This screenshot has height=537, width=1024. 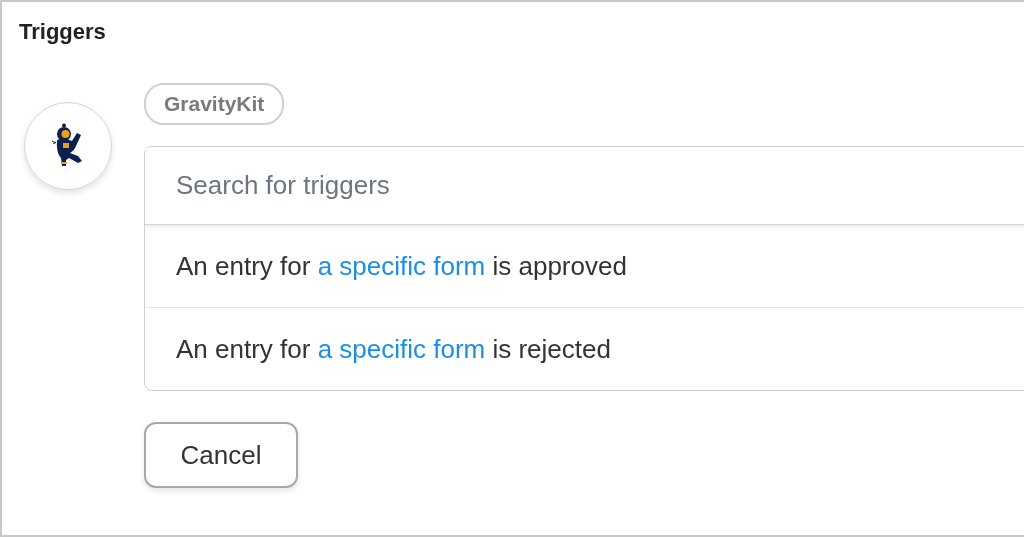 I want to click on cancel-button: Cancel, so click(x=221, y=455).